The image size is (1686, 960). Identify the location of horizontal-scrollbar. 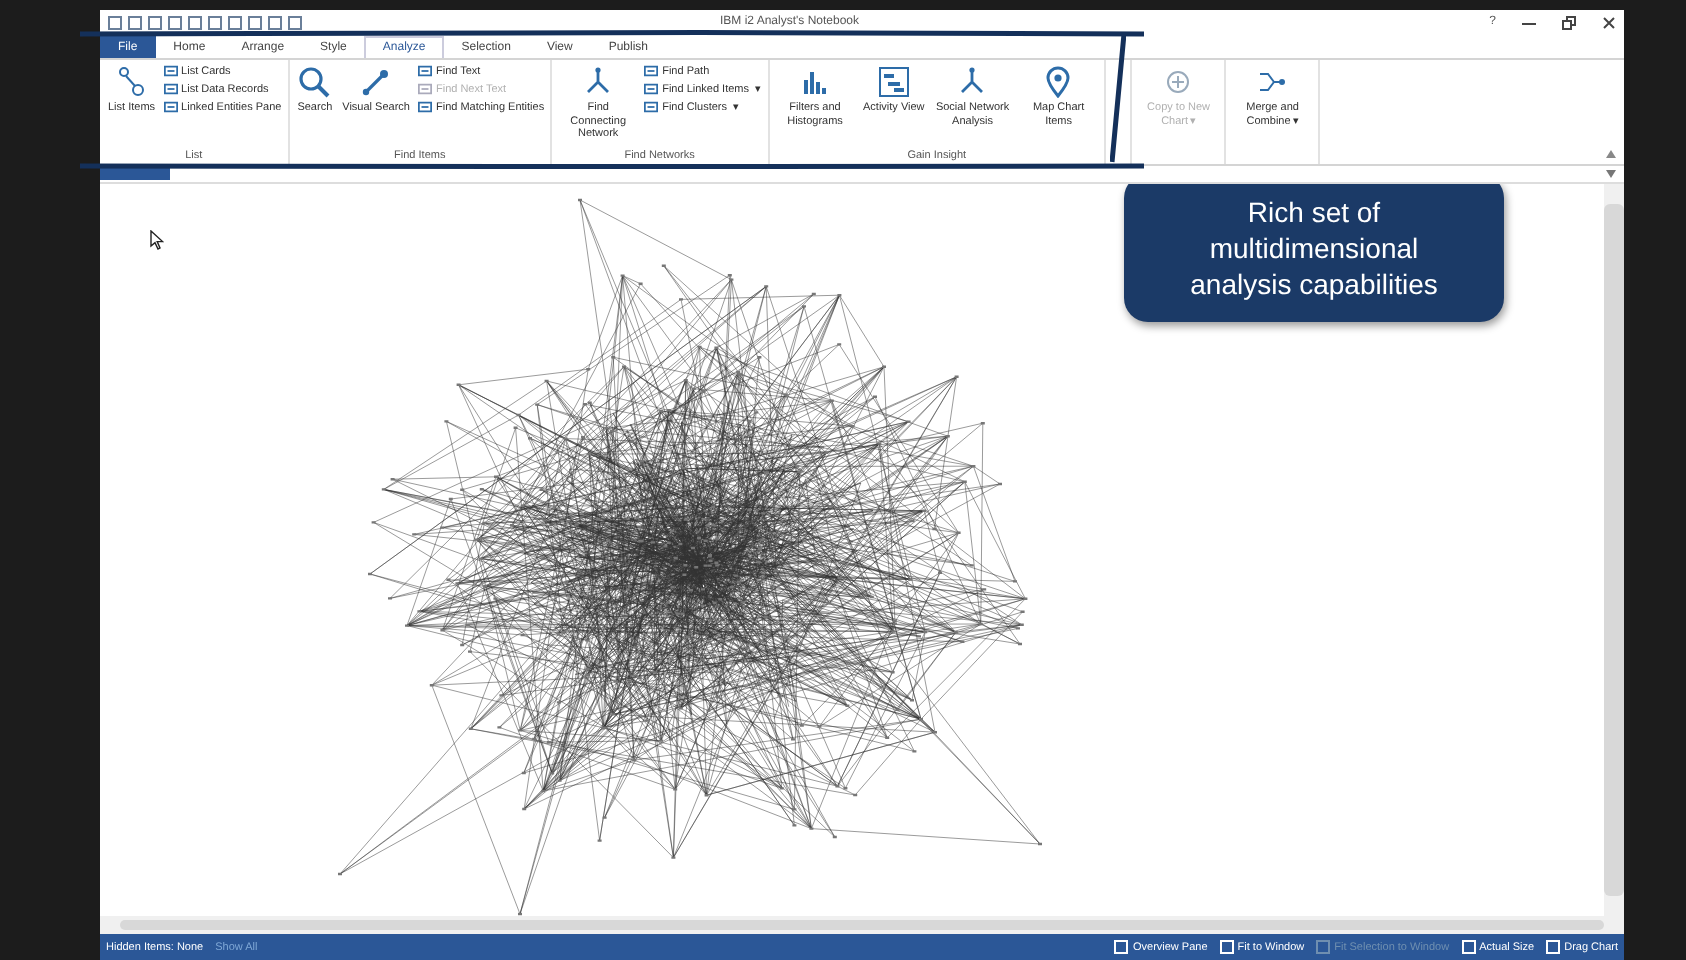
(862, 925).